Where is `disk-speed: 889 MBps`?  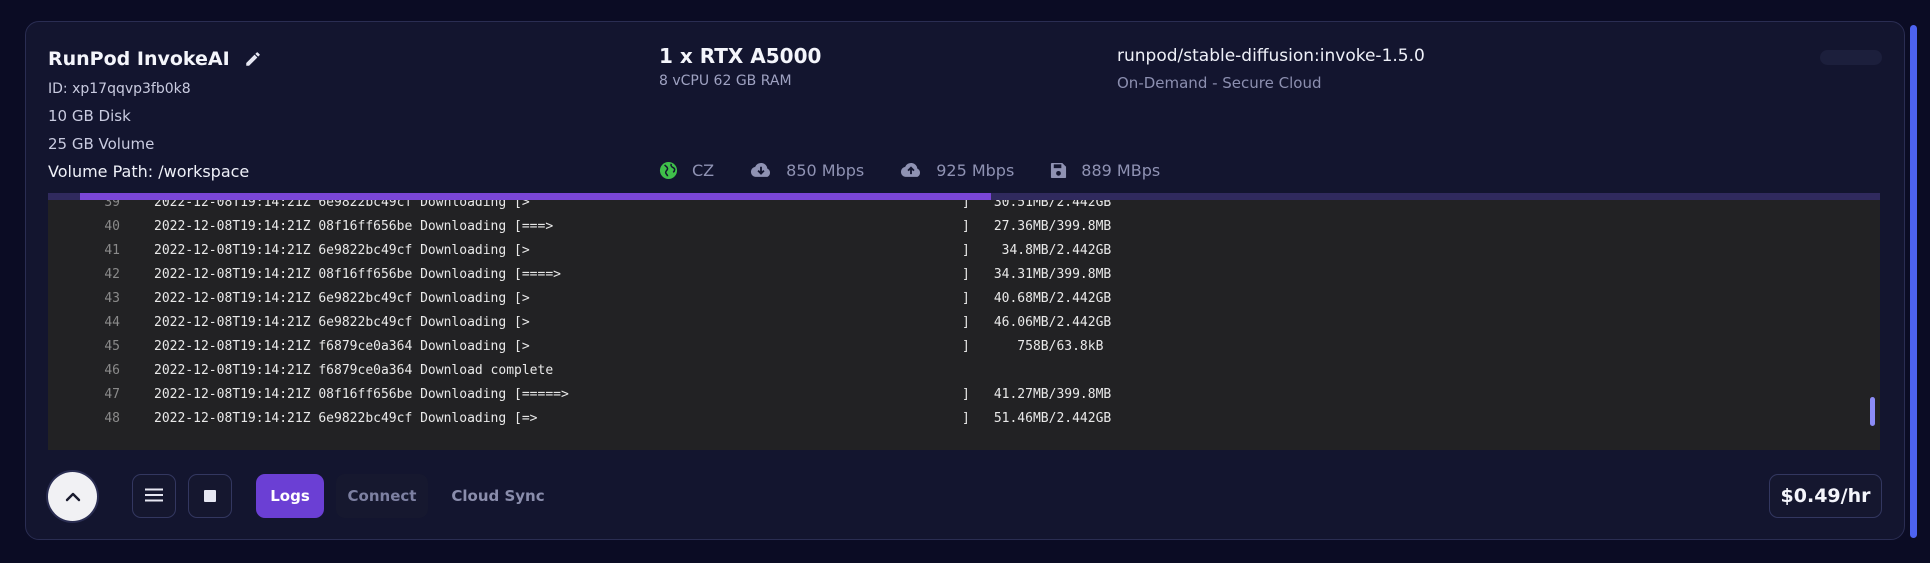 disk-speed: 889 MBps is located at coordinates (1121, 170).